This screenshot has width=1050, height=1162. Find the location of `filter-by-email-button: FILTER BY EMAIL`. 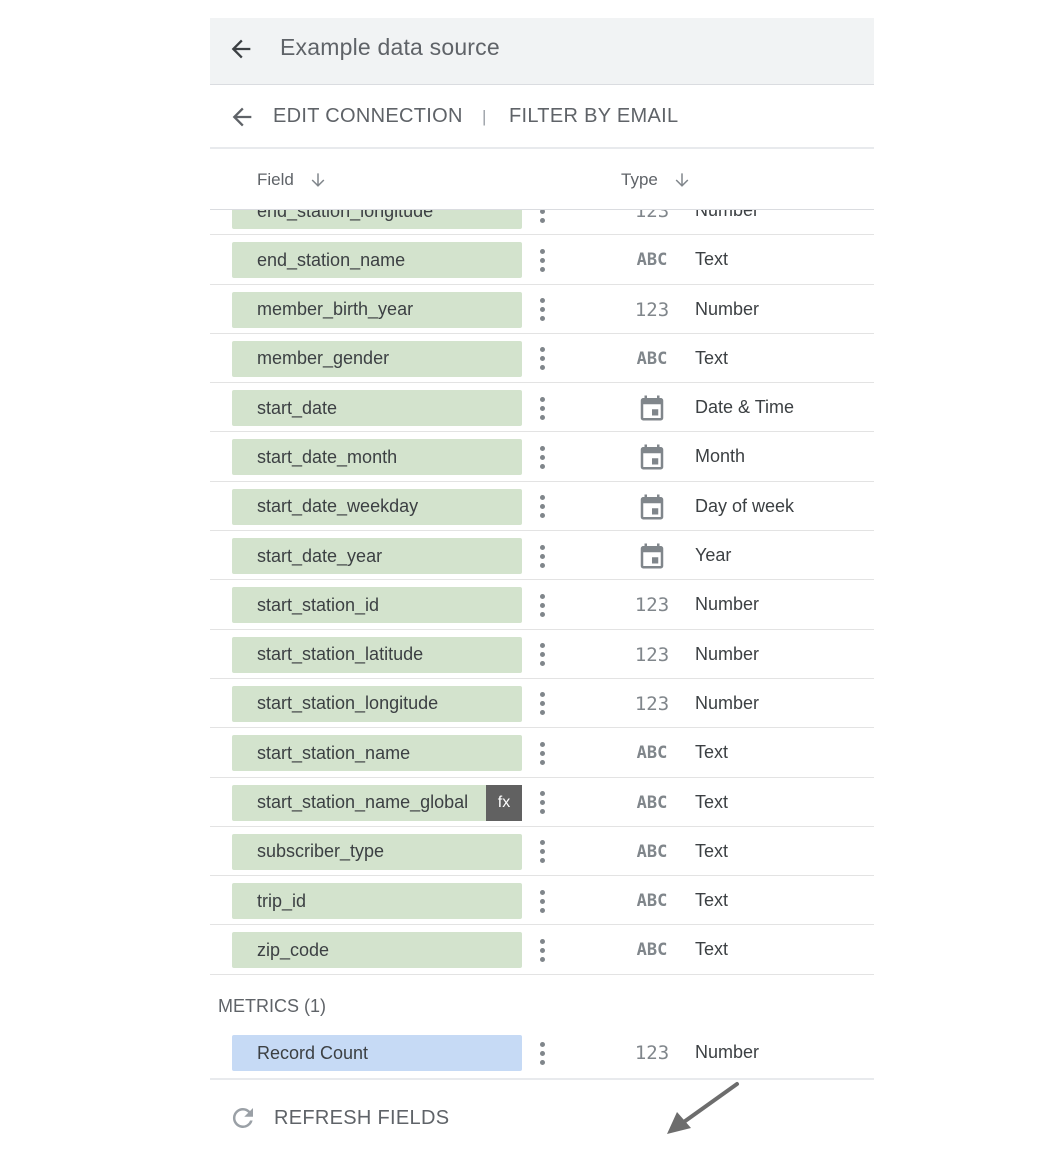

filter-by-email-button: FILTER BY EMAIL is located at coordinates (593, 116).